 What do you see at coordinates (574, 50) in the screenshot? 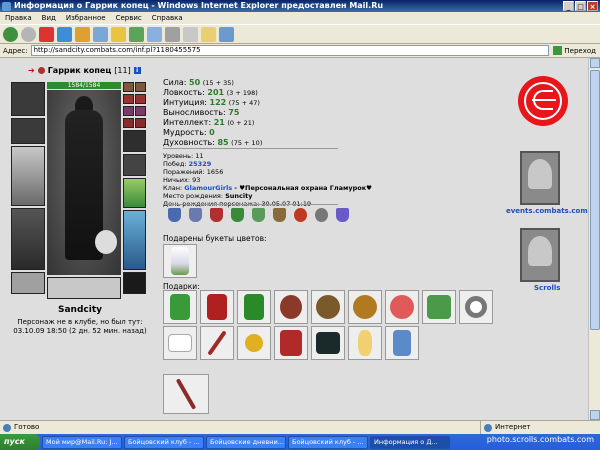
I see `go-button: Переход` at bounding box center [574, 50].